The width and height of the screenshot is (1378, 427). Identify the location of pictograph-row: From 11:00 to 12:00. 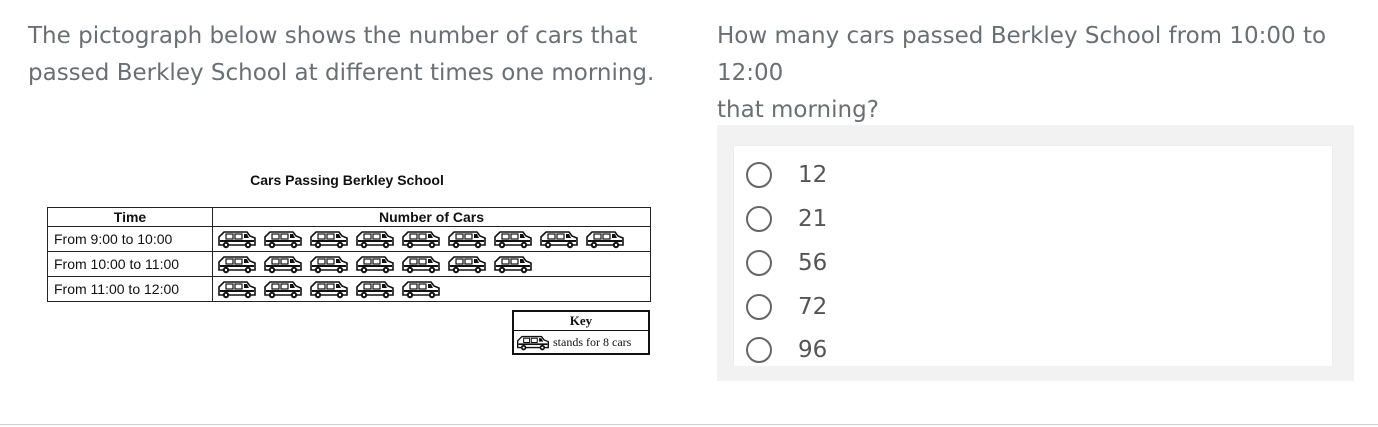
(349, 289).